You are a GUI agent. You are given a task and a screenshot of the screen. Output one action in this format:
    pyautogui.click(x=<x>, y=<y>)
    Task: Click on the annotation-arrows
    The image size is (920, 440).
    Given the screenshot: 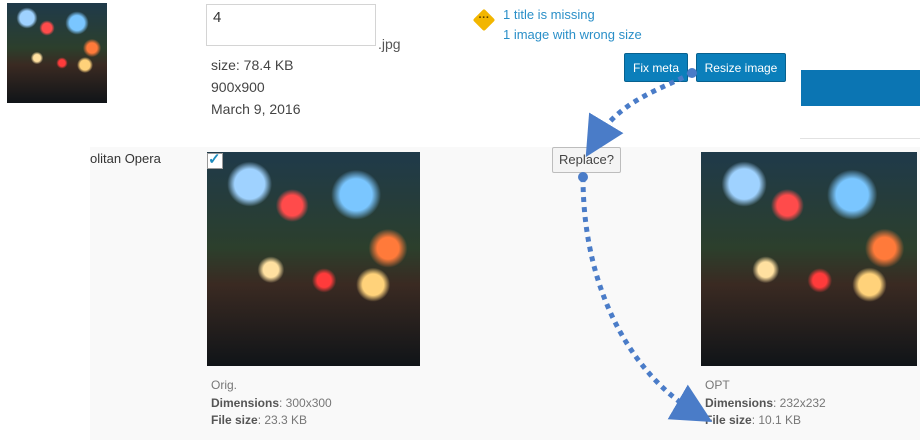 What is the action you would take?
    pyautogui.click(x=645, y=245)
    